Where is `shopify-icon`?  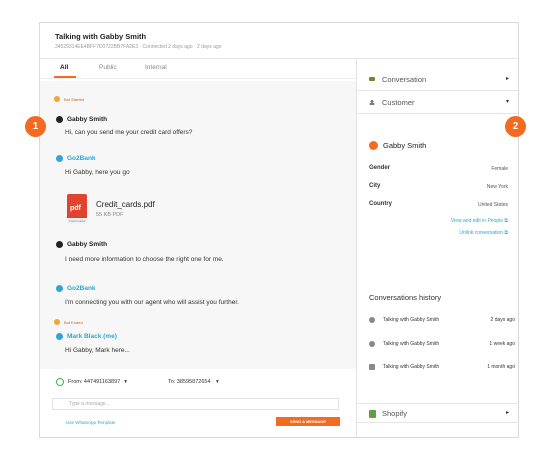
shopify-icon is located at coordinates (372, 414).